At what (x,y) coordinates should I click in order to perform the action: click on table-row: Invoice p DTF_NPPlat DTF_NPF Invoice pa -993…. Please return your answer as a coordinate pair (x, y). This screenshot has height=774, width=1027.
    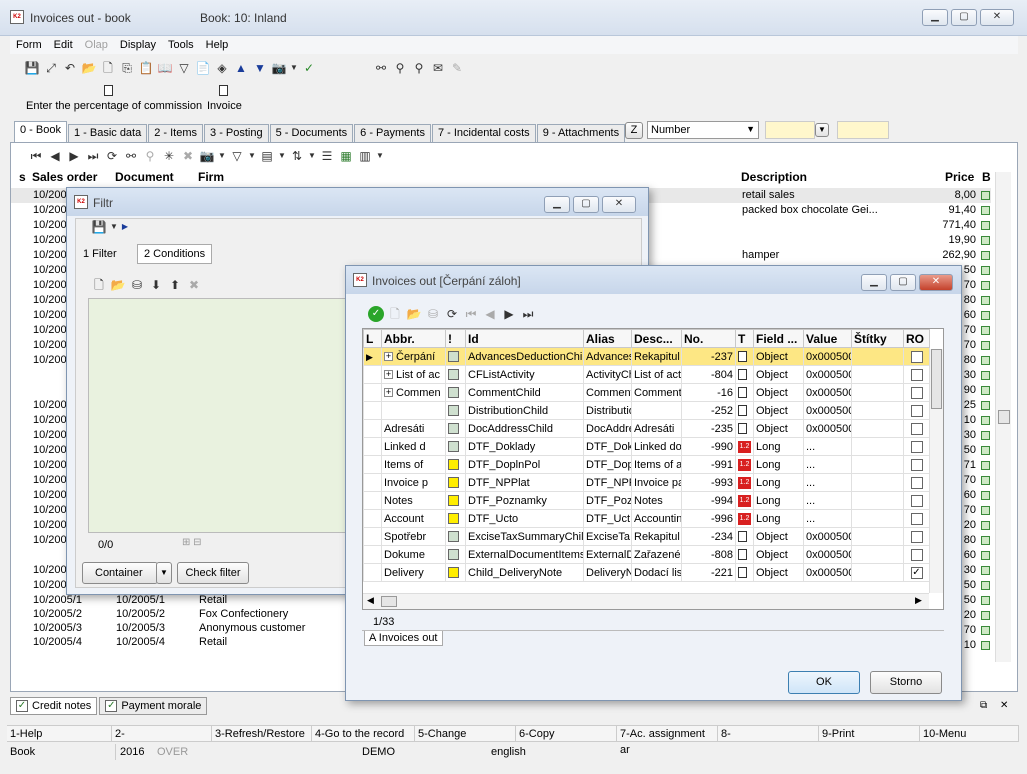
    Looking at the image, I should click on (646, 482).